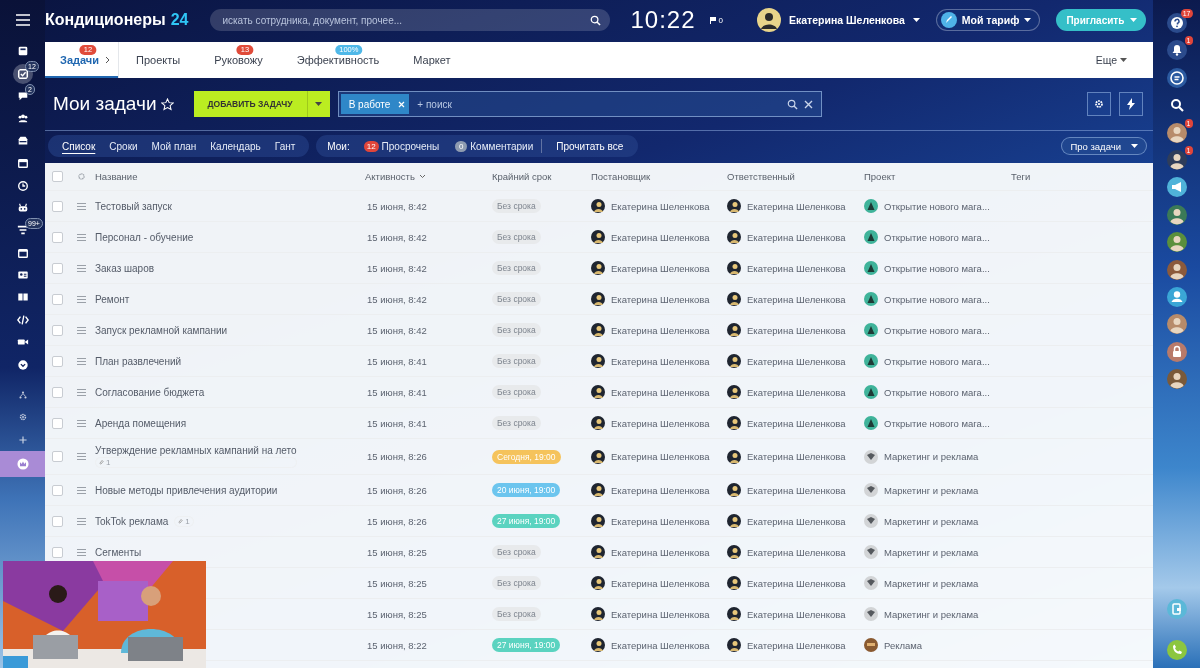  What do you see at coordinates (768, 20) in the screenshot?
I see `avatar-icon` at bounding box center [768, 20].